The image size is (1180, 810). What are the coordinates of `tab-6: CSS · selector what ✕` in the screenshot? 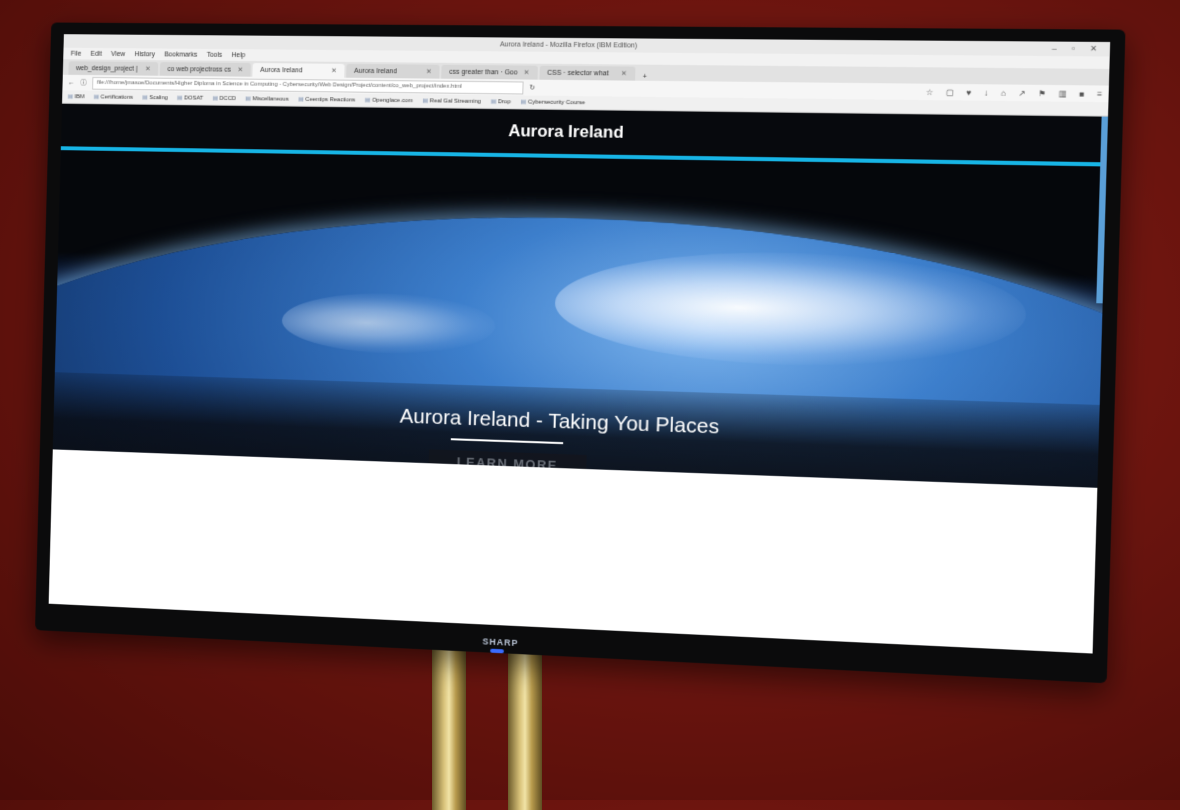 It's located at (587, 73).